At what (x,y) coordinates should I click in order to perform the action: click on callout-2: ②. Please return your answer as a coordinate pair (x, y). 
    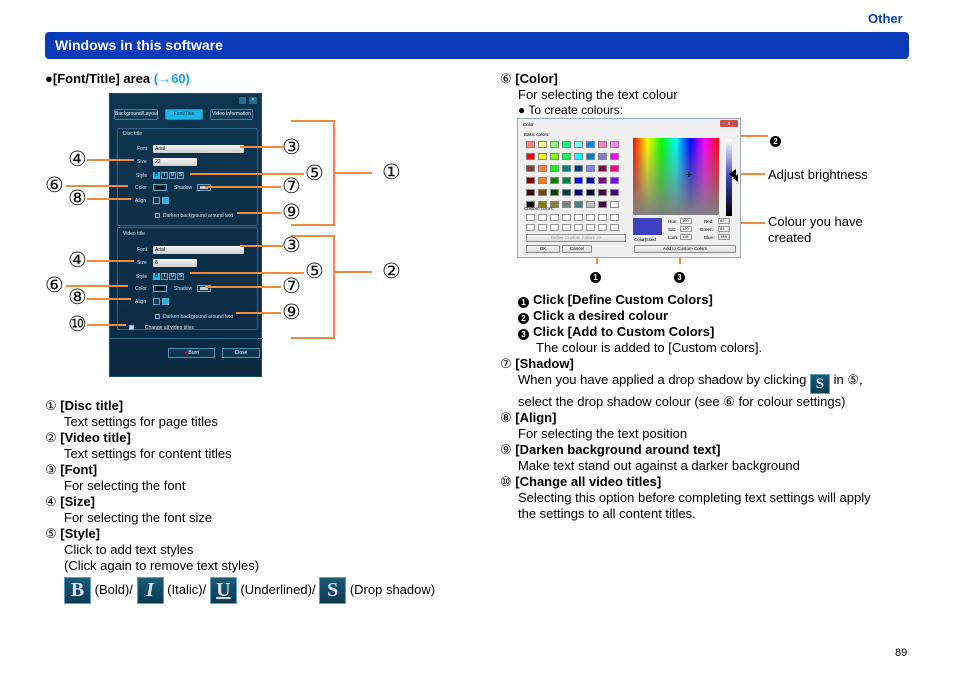
    Looking at the image, I should click on (391, 271).